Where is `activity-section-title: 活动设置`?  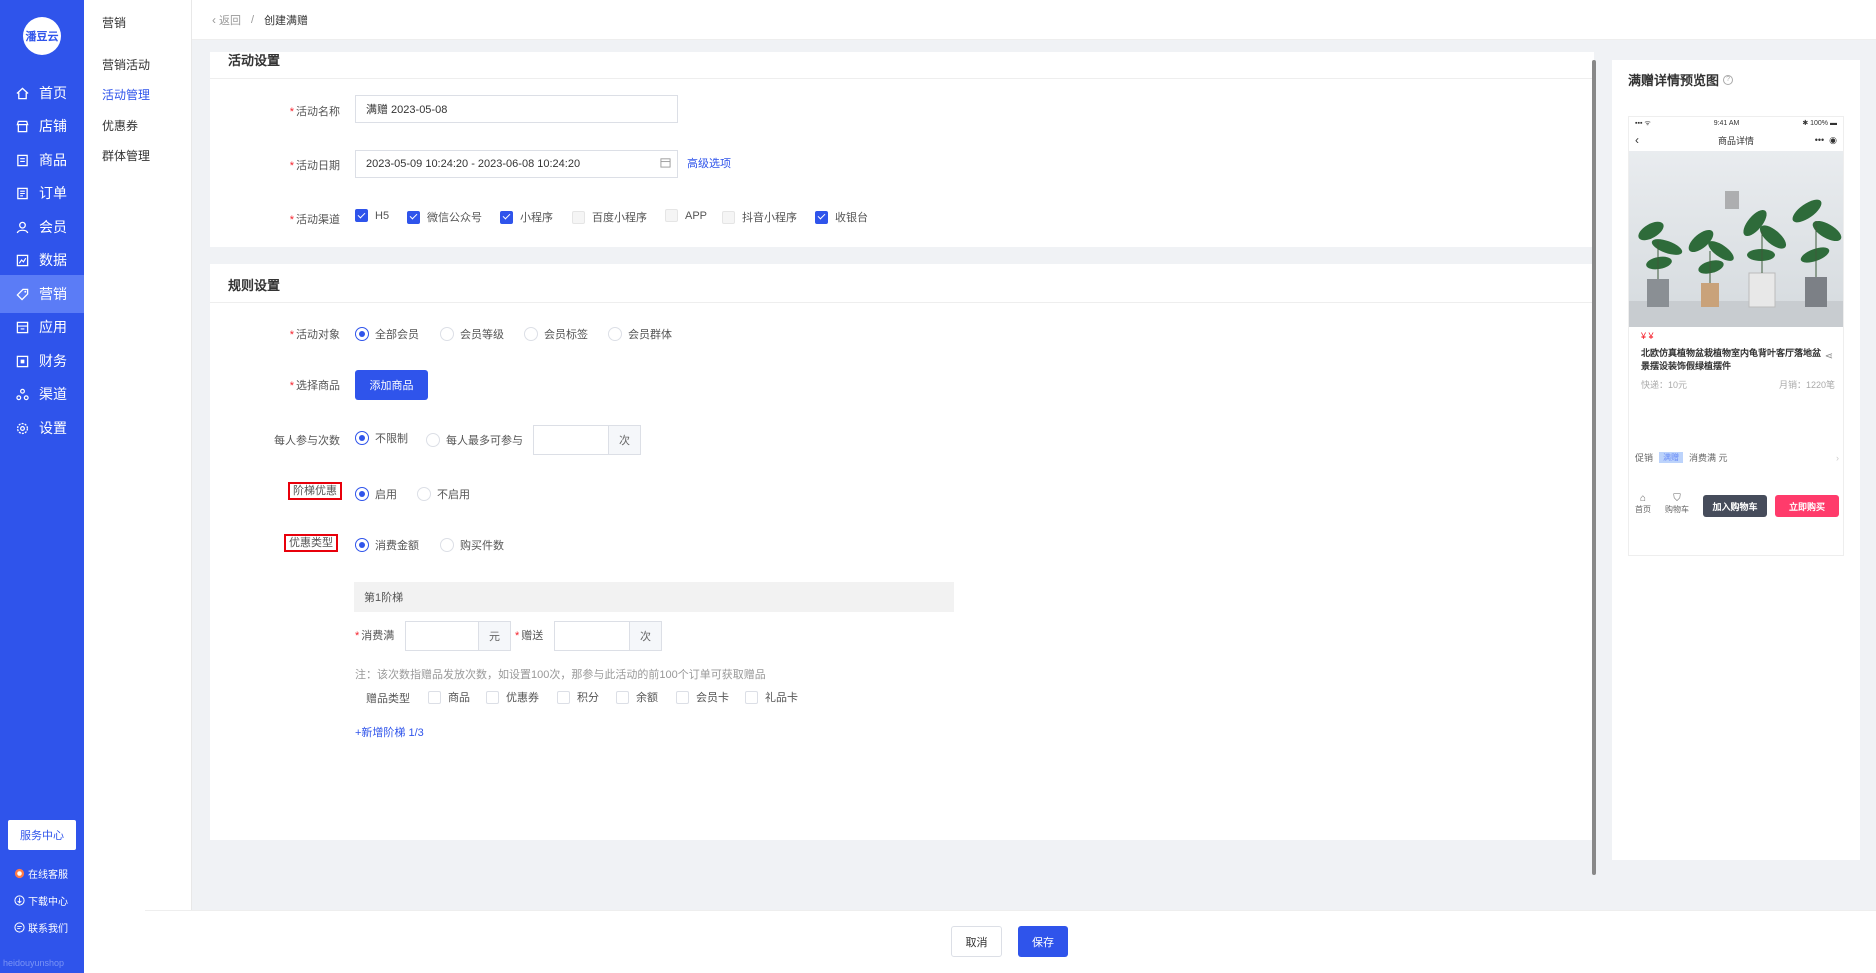 activity-section-title: 活动设置 is located at coordinates (254, 60).